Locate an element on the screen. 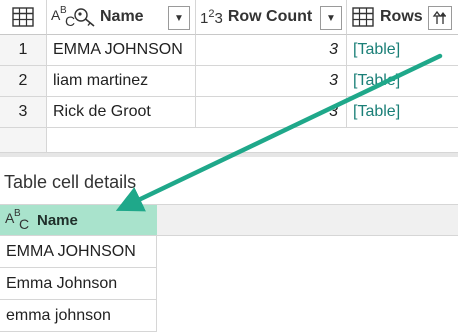 The width and height of the screenshot is (458, 334). details-column-label: Name is located at coordinates (57, 220).